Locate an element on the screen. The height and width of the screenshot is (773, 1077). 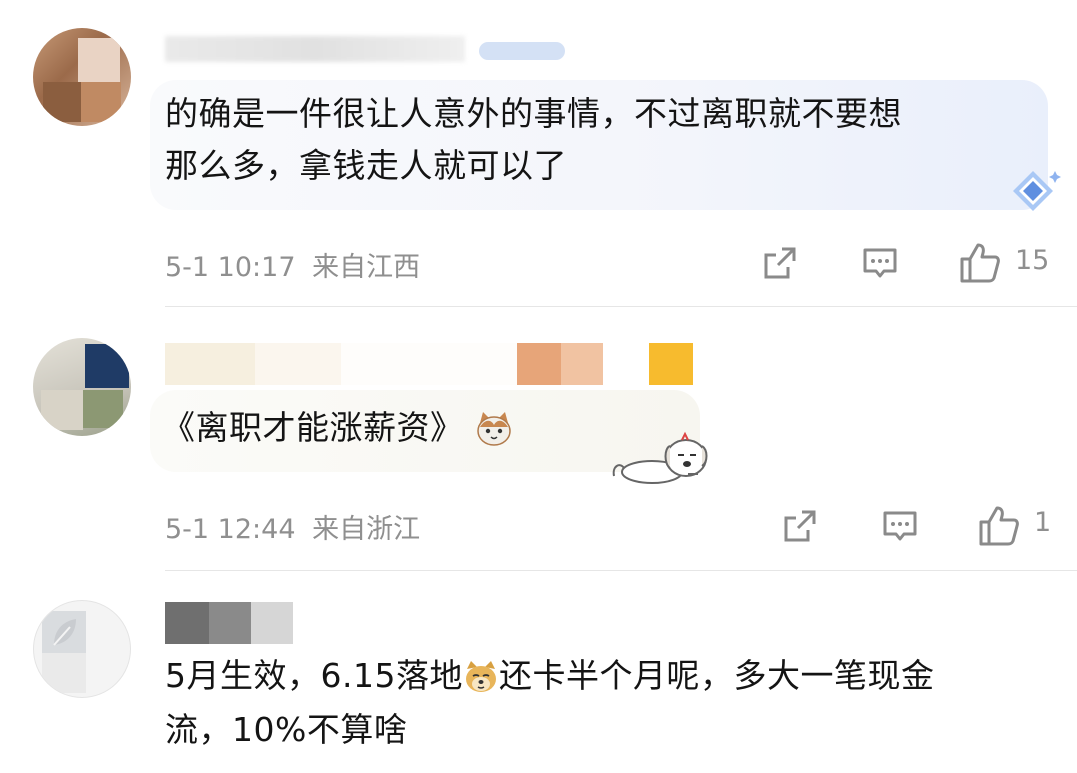
comment-meta: 5-1 12:44 来自浙江 is located at coordinates (292, 526).